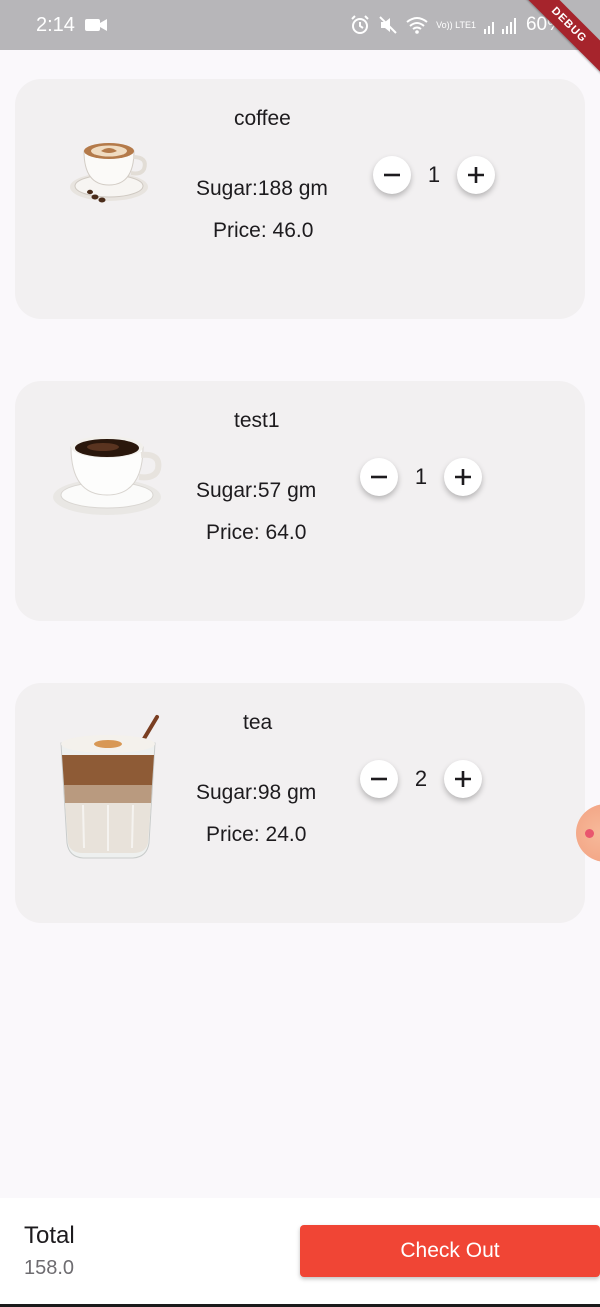 The width and height of the screenshot is (600, 1307). Describe the element at coordinates (450, 1251) in the screenshot. I see `checkout-button: Check Out` at that location.